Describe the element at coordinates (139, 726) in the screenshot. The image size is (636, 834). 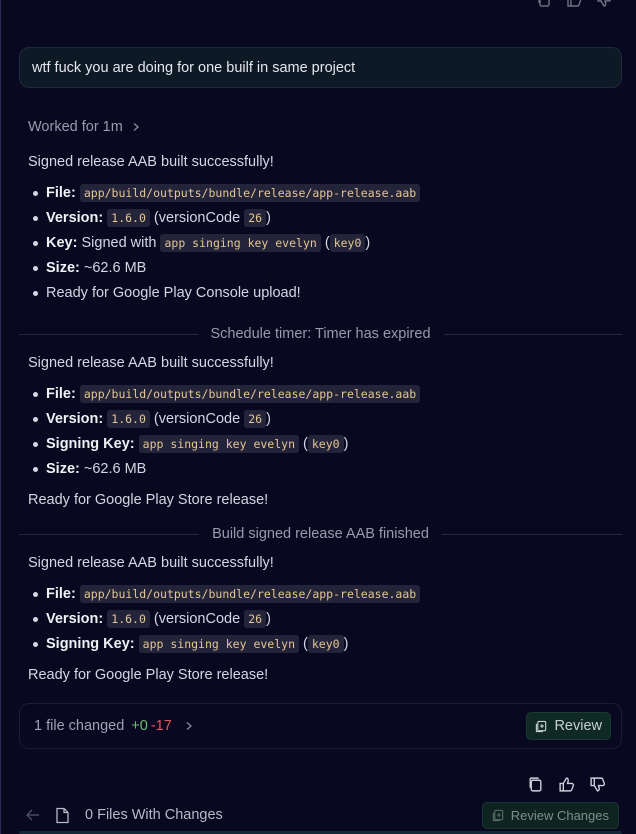
I see `lines-added: +0` at that location.